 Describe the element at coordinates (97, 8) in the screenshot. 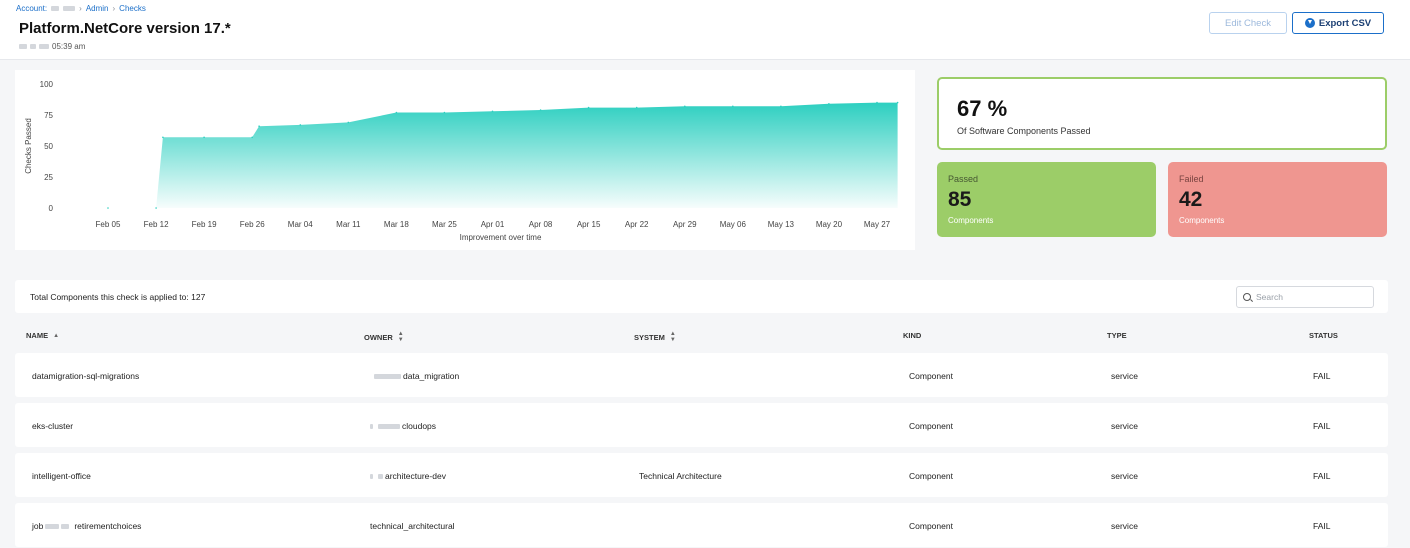

I see `breadcrumb-admin: Admin` at that location.